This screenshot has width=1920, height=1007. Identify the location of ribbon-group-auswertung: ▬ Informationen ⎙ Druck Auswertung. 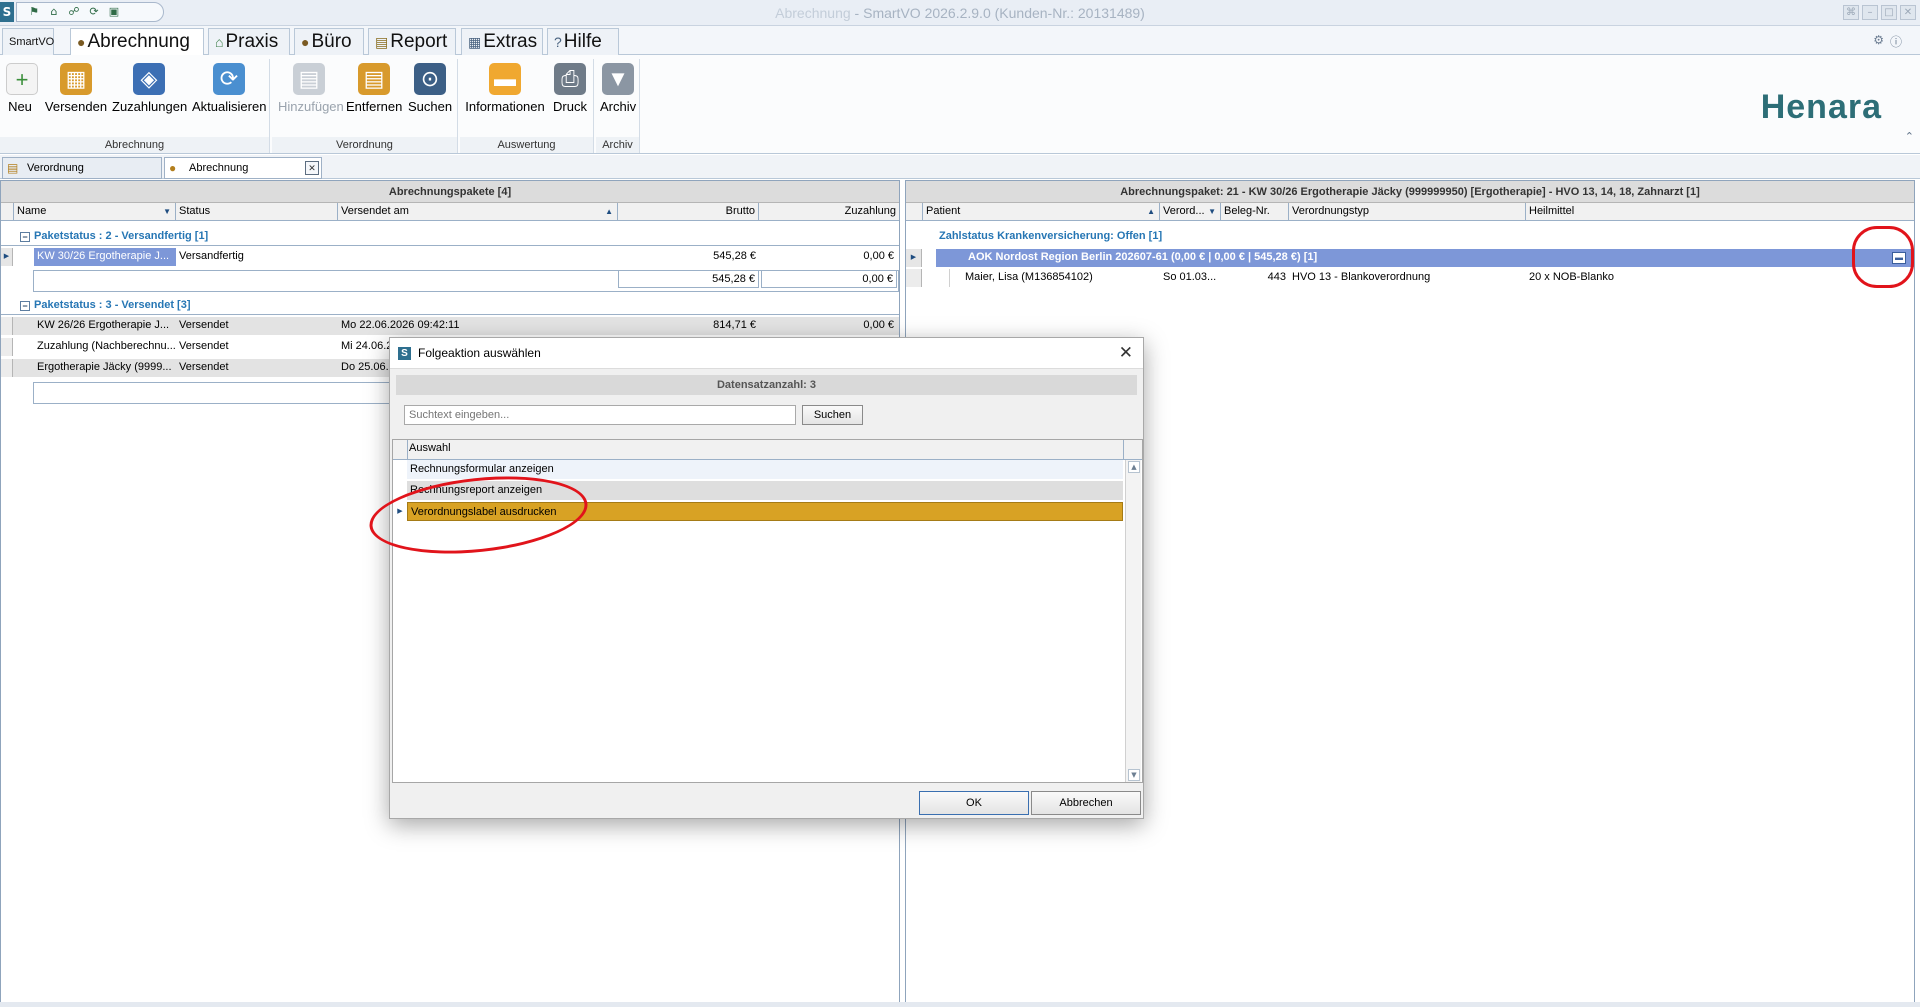
(527, 106).